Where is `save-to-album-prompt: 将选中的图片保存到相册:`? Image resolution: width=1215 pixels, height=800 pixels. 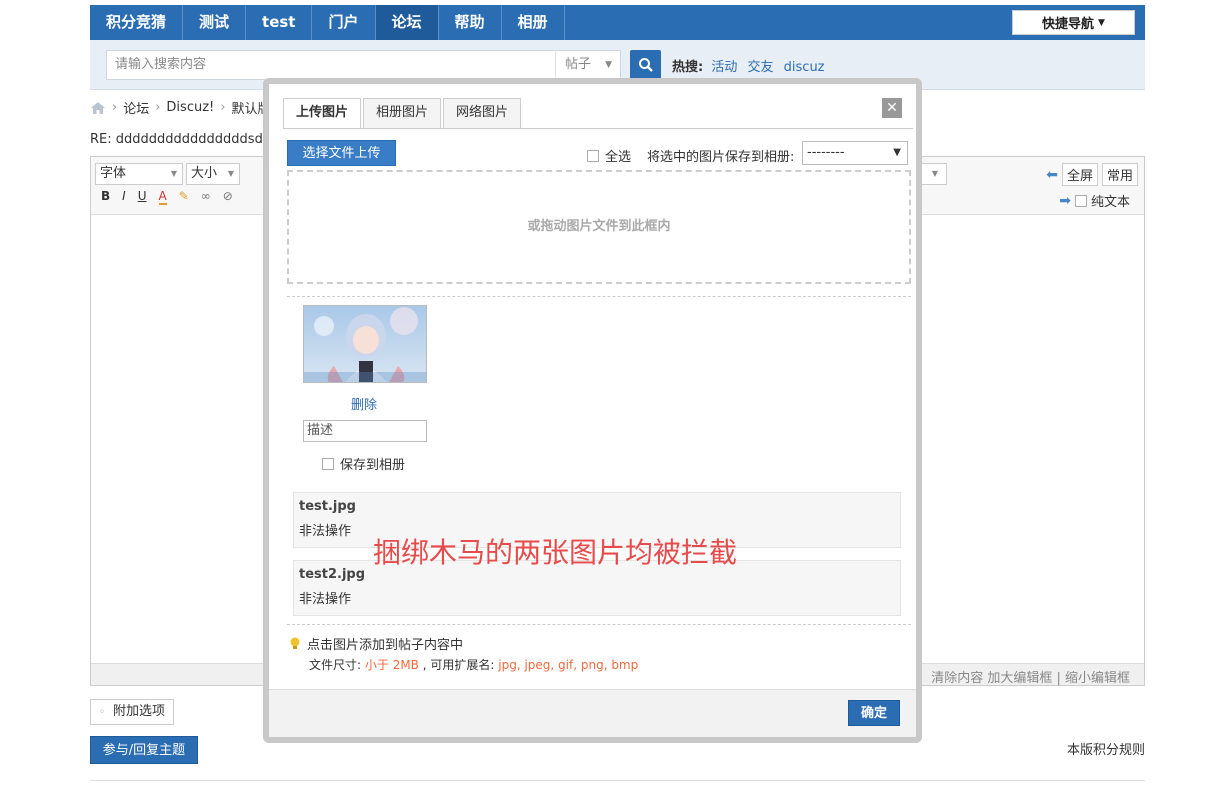
save-to-album-prompt: 将选中的图片保存到相册: is located at coordinates (721, 157).